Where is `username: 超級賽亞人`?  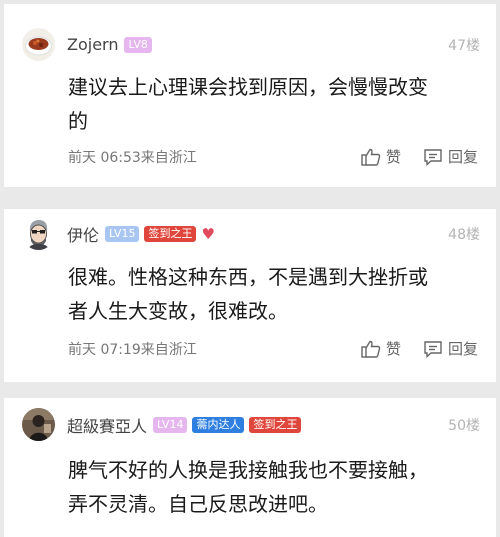 username: 超級賽亞人 is located at coordinates (107, 425).